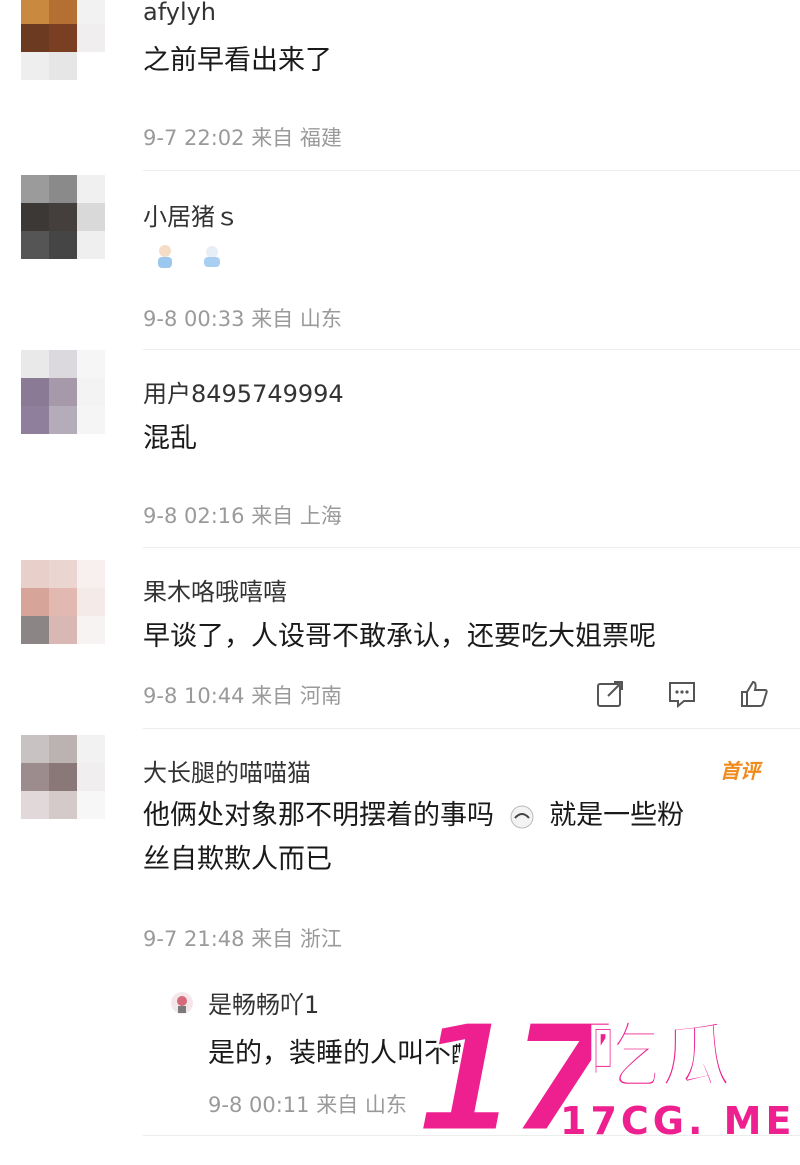 Image resolution: width=800 pixels, height=1165 pixels. Describe the element at coordinates (320, 516) in the screenshot. I see `comment-location: 上海` at that location.